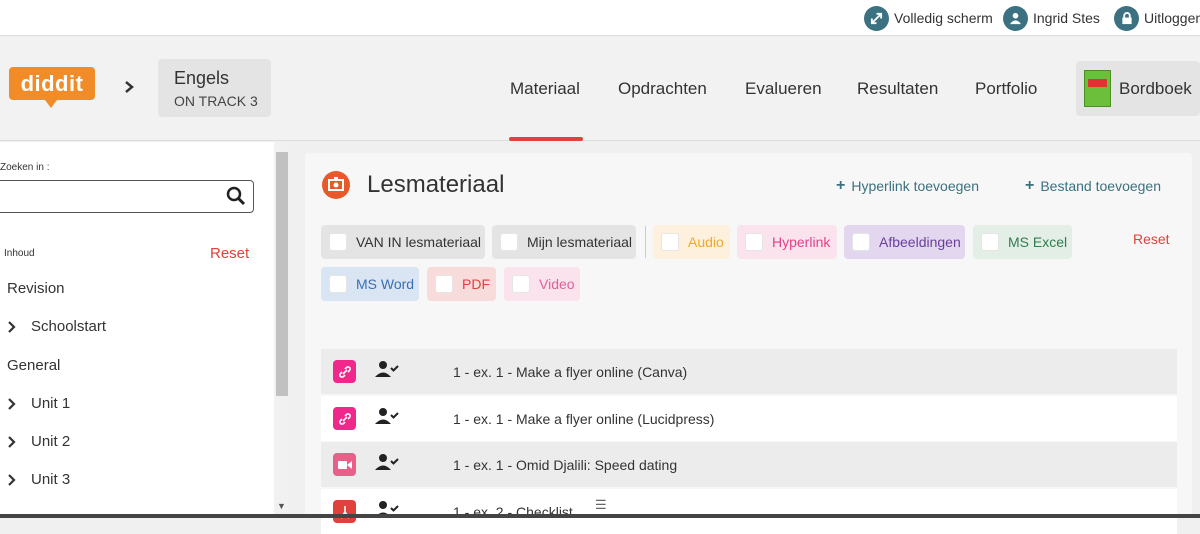 The image size is (1200, 534). Describe the element at coordinates (216, 101) in the screenshot. I see `course-subtitle: ON TRACK 3` at that location.